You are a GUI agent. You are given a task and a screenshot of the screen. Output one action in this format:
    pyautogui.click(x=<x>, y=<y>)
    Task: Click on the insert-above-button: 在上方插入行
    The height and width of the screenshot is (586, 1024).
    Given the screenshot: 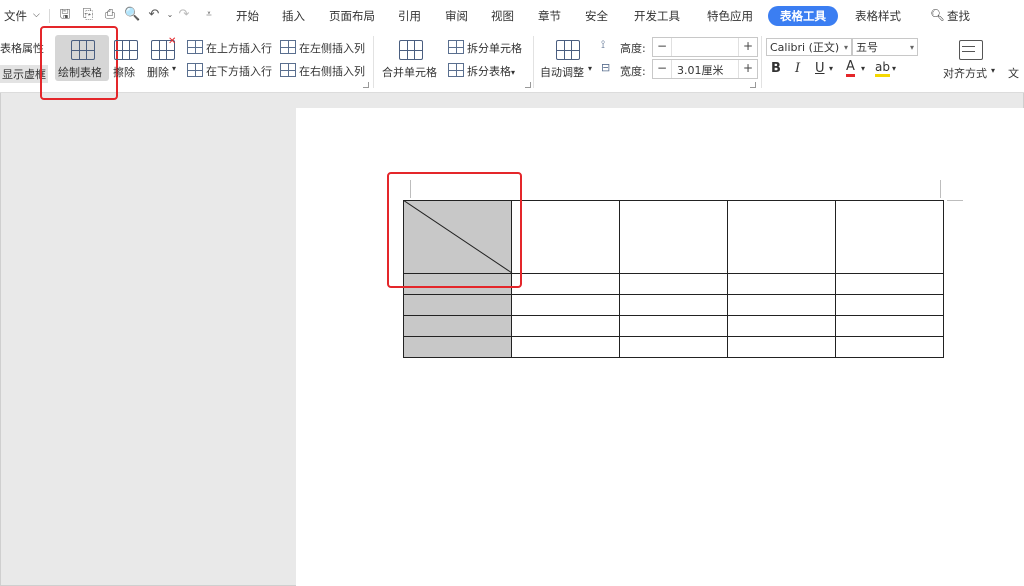 What is the action you would take?
    pyautogui.click(x=229, y=48)
    